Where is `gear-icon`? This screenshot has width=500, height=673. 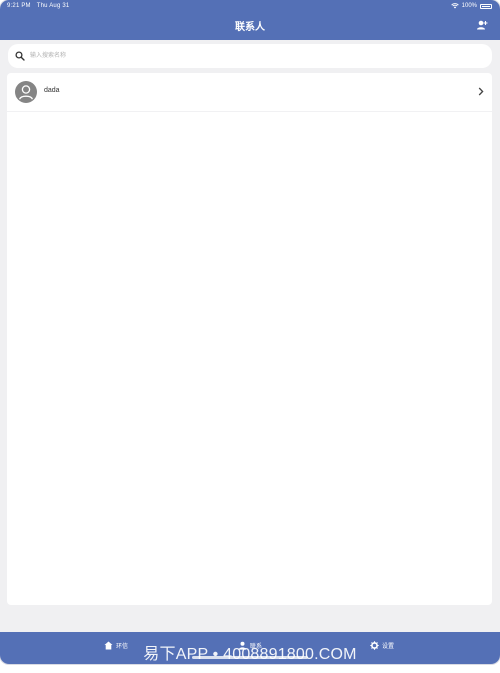
gear-icon is located at coordinates (374, 645).